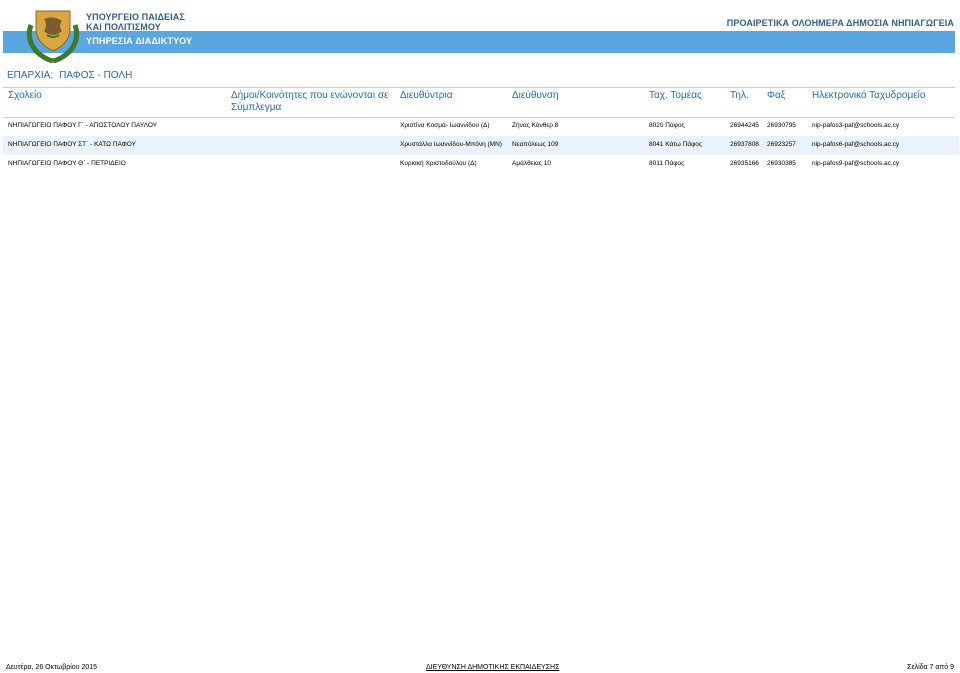 The width and height of the screenshot is (960, 673). What do you see at coordinates (53, 34) in the screenshot?
I see `cyprus-coat-of-arms-icon` at bounding box center [53, 34].